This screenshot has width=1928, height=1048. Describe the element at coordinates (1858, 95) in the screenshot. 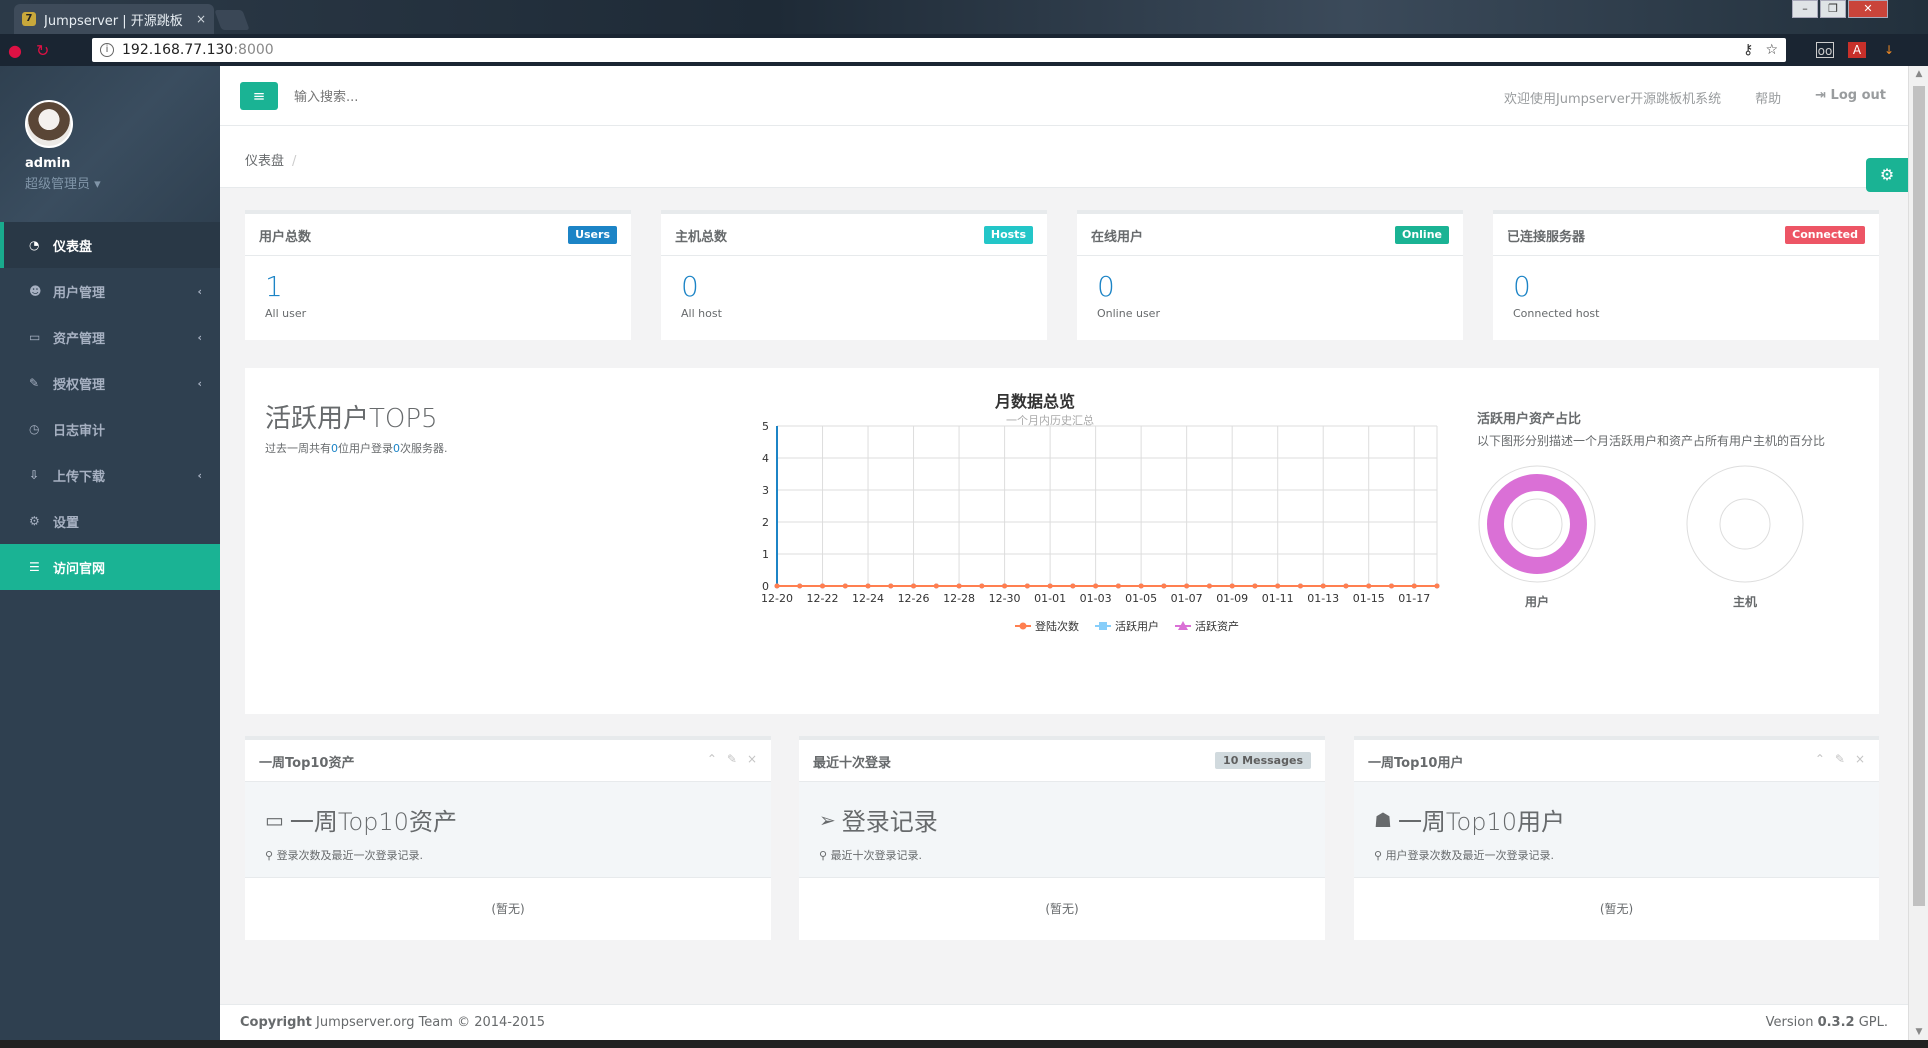

I see `logout-label: Log out` at that location.